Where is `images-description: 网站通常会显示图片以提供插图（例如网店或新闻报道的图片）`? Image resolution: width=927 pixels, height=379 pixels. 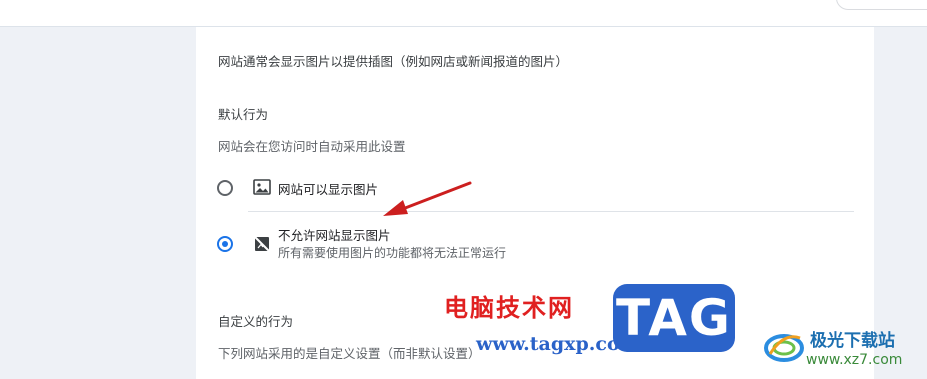
images-description: 网站通常会显示图片以提供插图（例如网店或新闻报道的图片） is located at coordinates (393, 61).